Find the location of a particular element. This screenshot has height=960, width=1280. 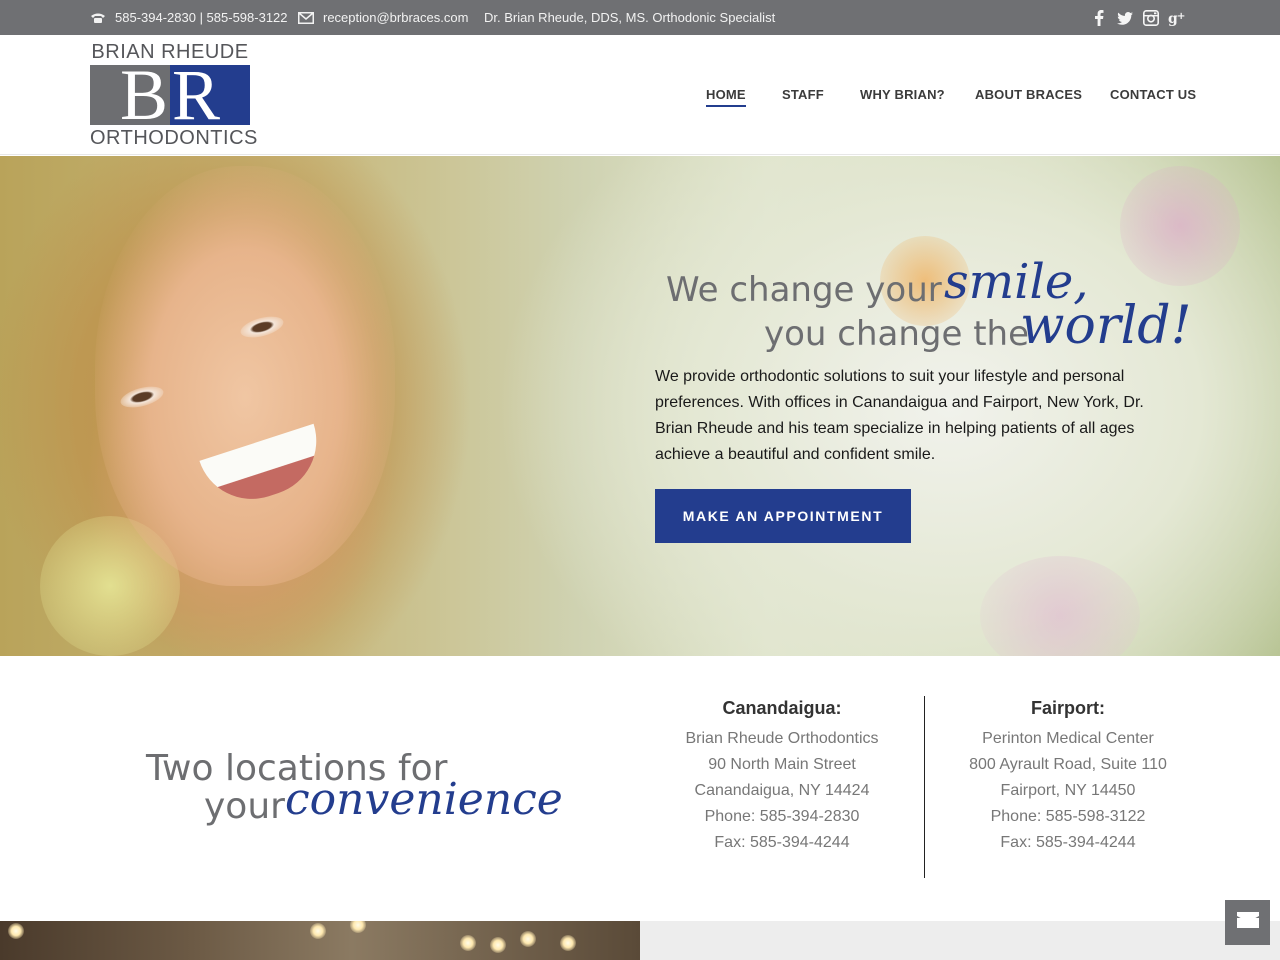

email-info: reception@brbraces.com is located at coordinates (383, 17).